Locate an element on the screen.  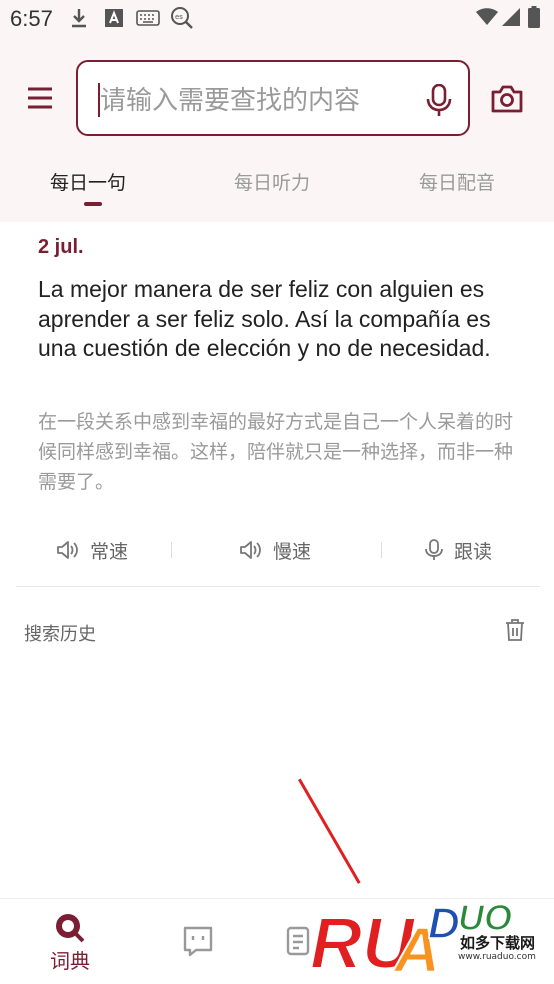
nav-dictionary: 词典 is located at coordinates (70, 943).